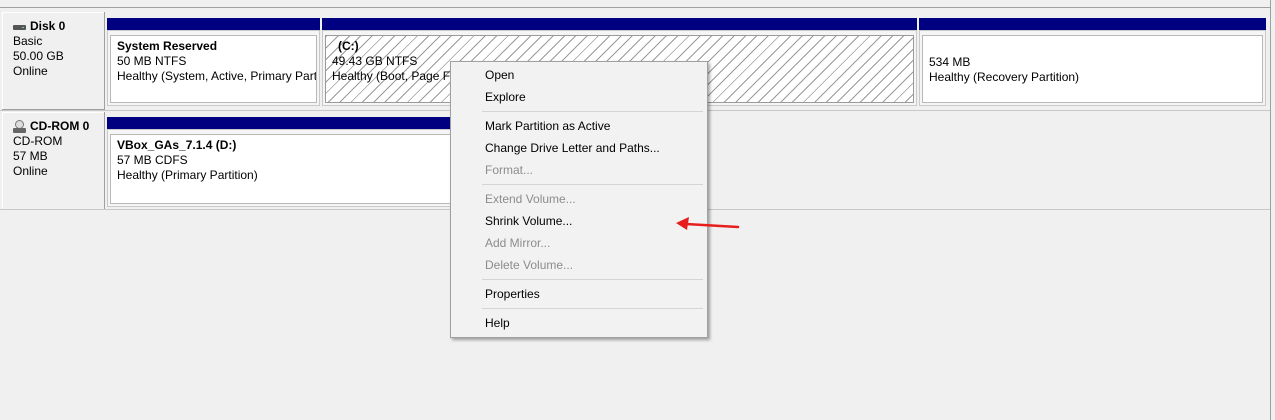 This screenshot has height=420, width=1275. I want to click on cd-rom-icon, so click(20, 126).